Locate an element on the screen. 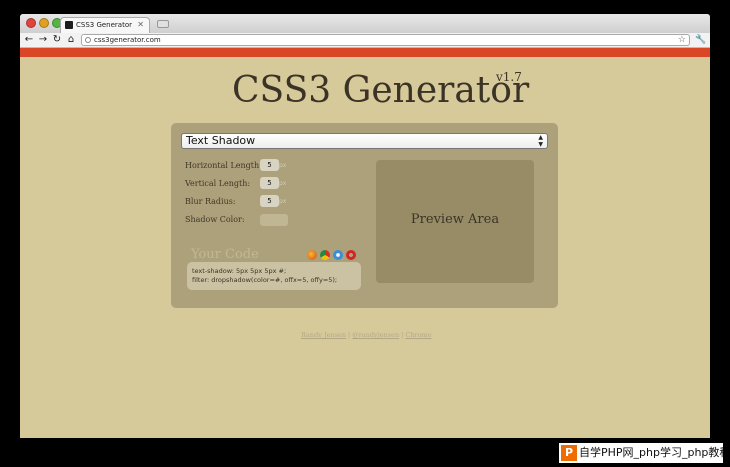 This screenshot has height=467, width=730. footer: Randy Jensen | @randyjensen | Chrome is located at coordinates (366, 335).